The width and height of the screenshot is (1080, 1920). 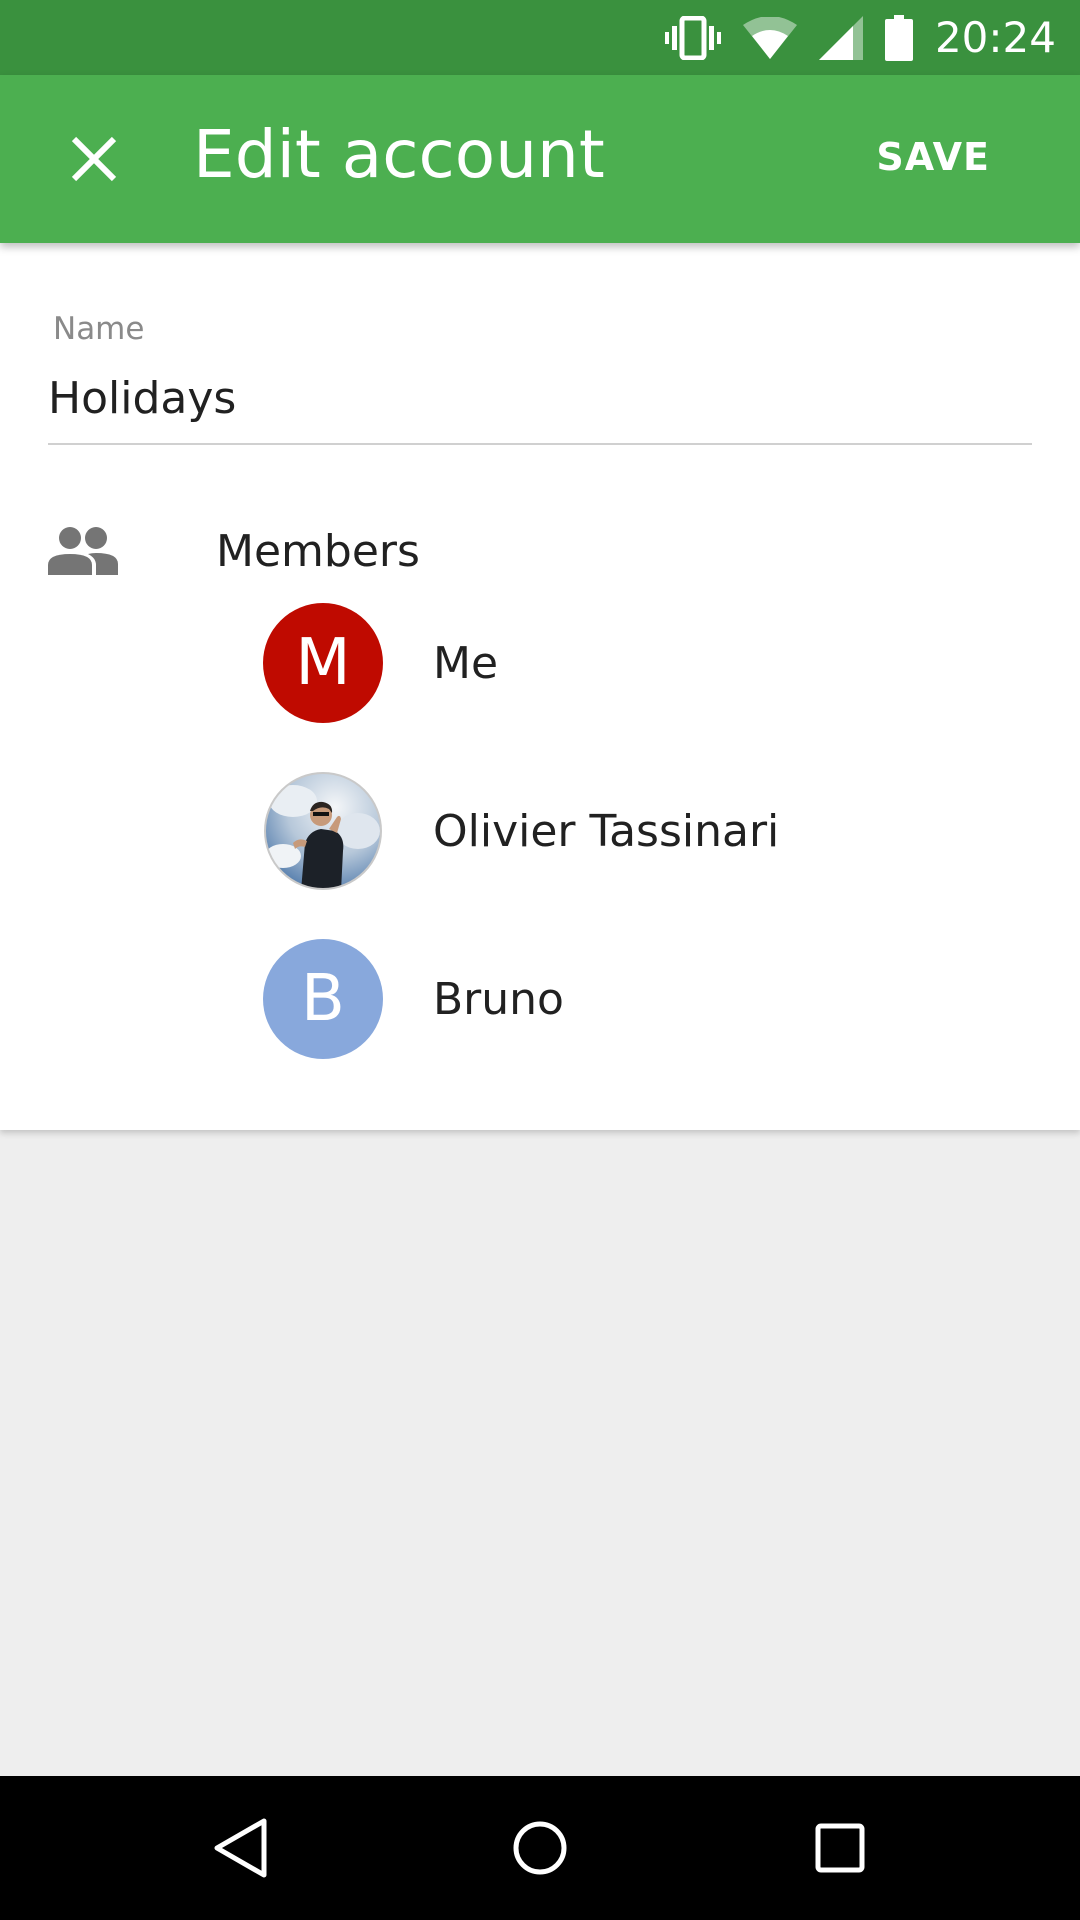 I want to click on member-item-bruno: B Bruno, so click(x=413, y=999).